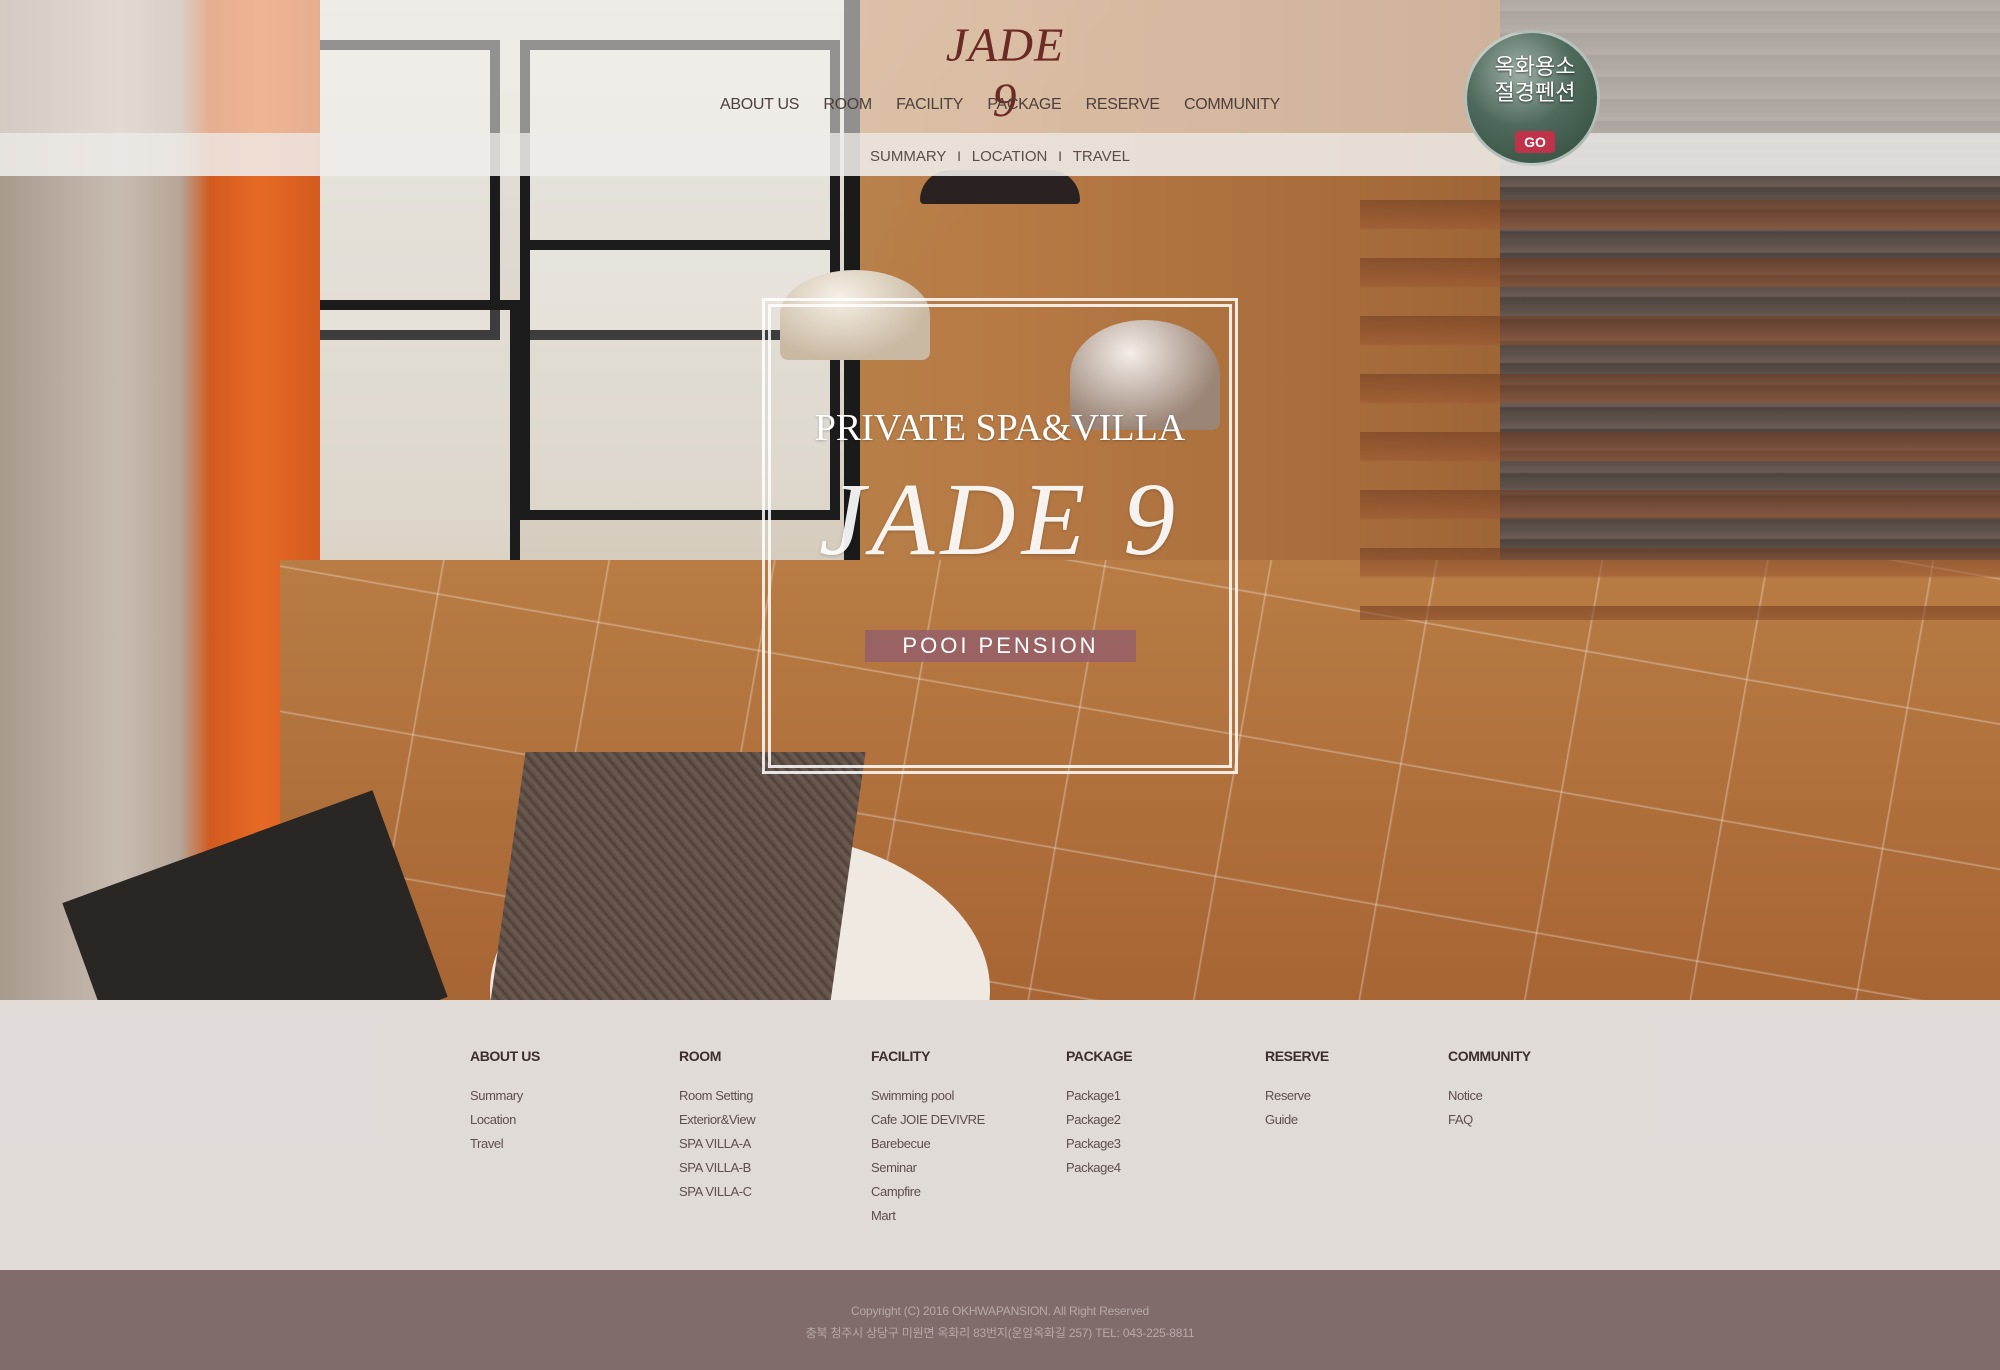  I want to click on nav-package: PACKAGE, so click(1024, 108).